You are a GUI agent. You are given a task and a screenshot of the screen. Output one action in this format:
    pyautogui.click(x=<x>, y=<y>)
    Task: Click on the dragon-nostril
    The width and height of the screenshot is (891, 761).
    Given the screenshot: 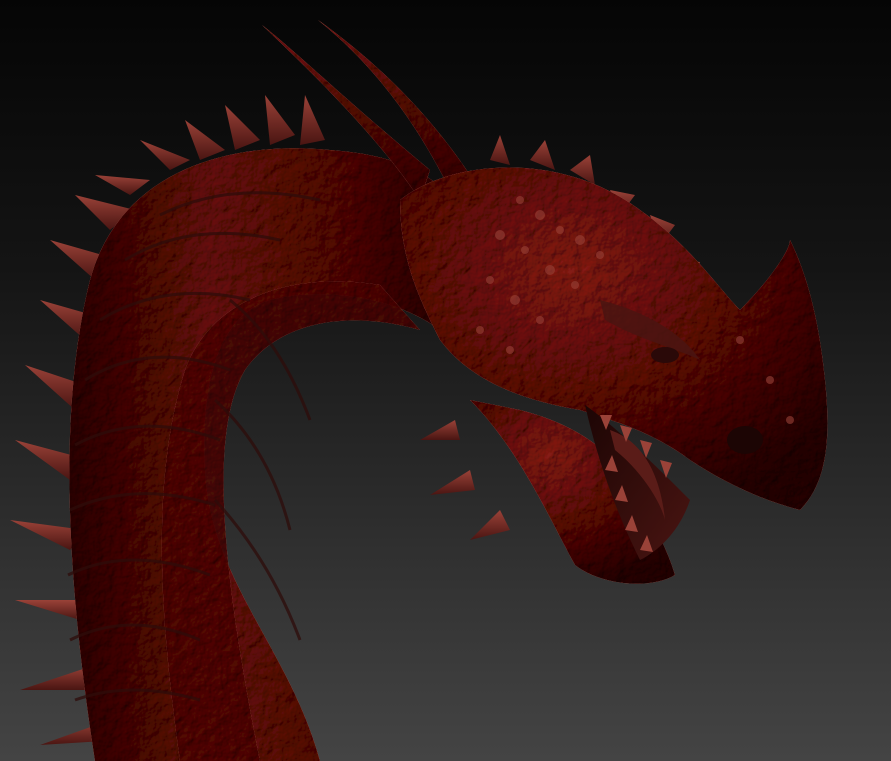 What is the action you would take?
    pyautogui.click(x=745, y=440)
    